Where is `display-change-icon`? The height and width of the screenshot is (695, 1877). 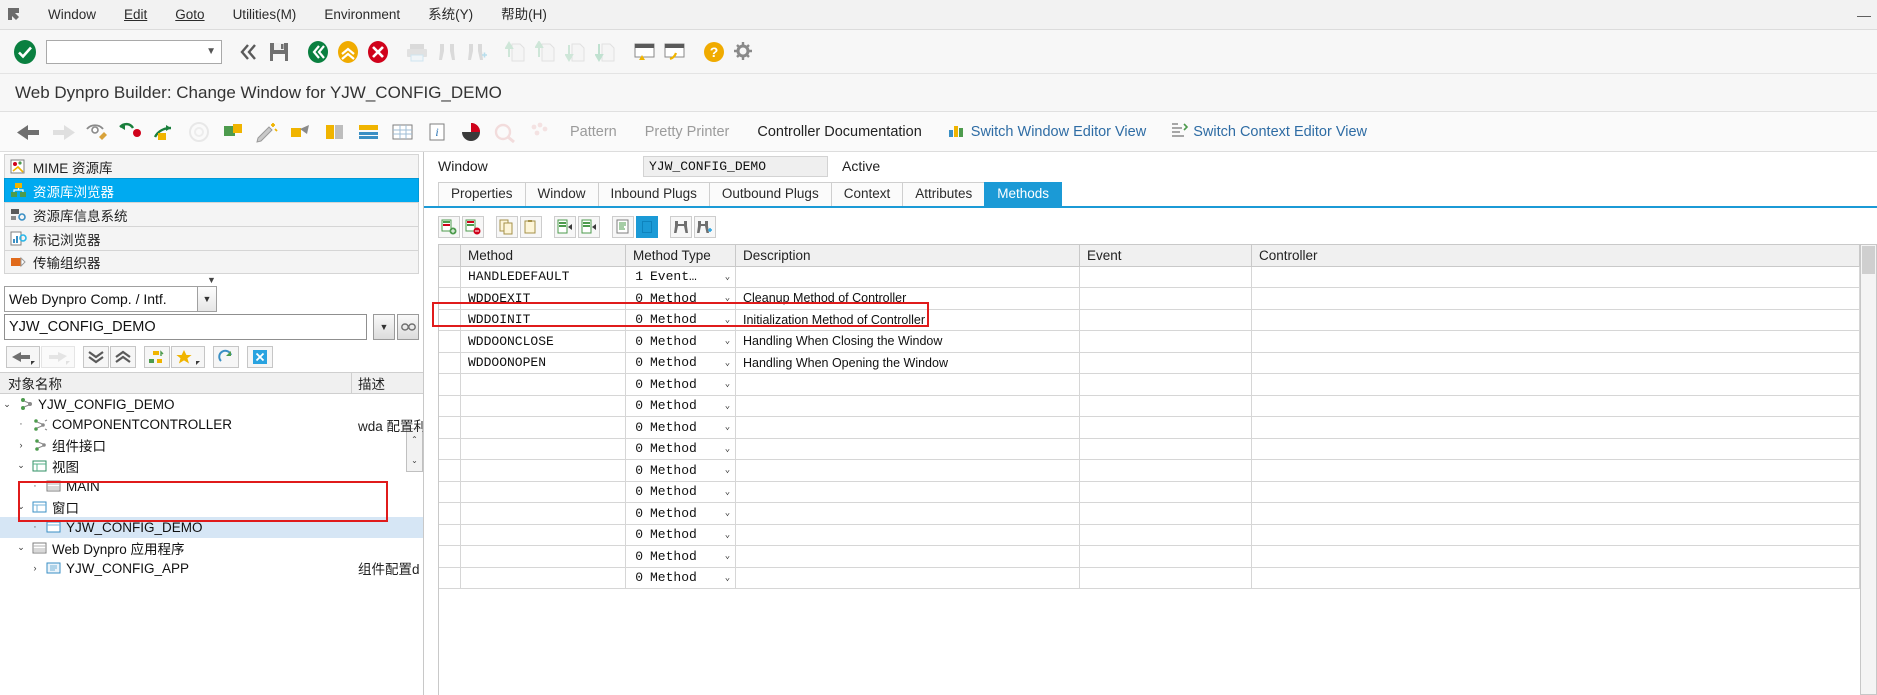 display-change-icon is located at coordinates (97, 132).